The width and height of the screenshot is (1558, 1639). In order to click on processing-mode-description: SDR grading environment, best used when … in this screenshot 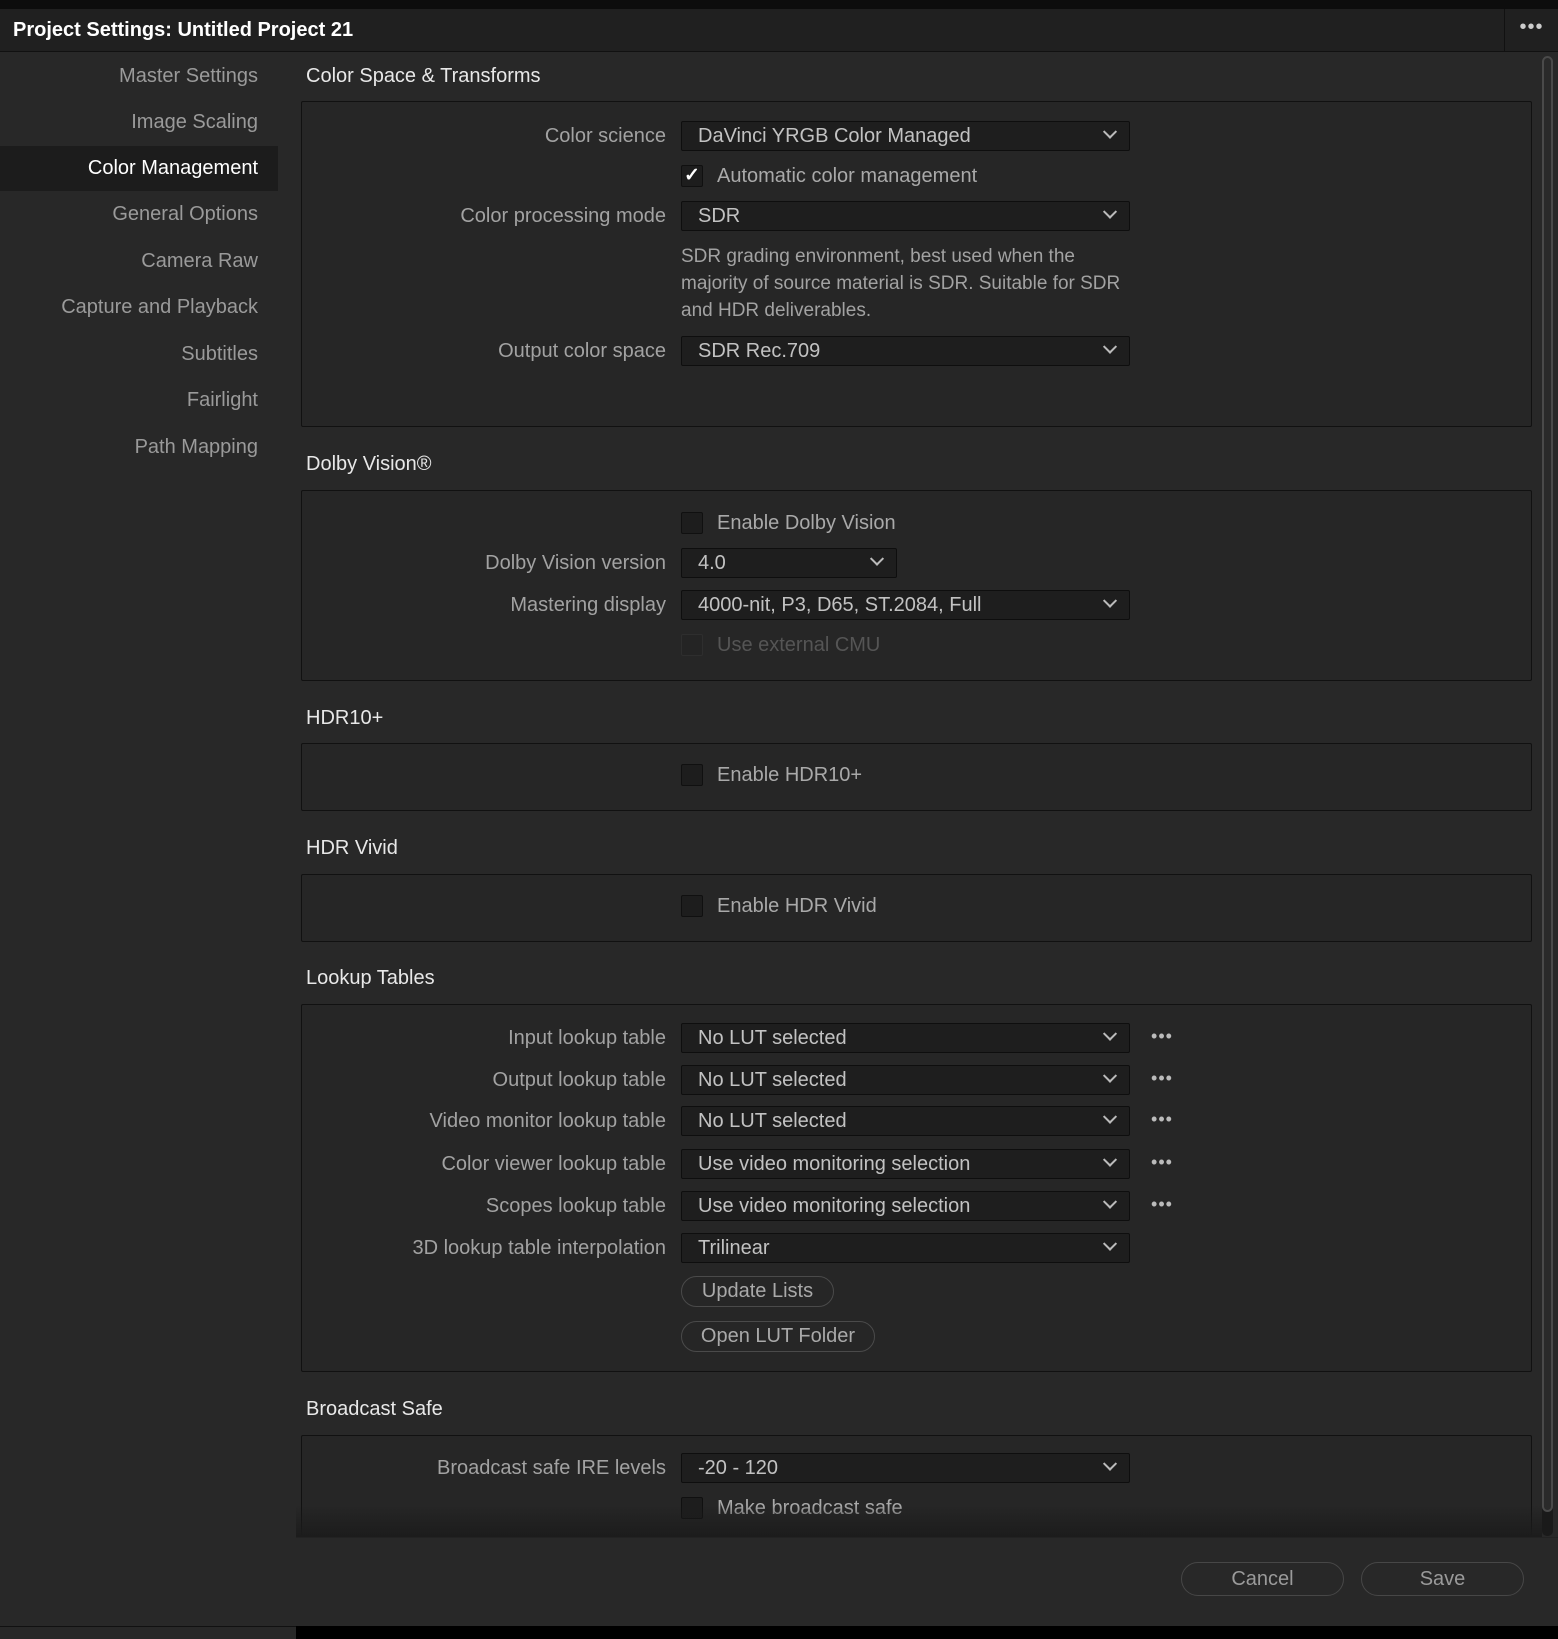, I will do `click(901, 283)`.